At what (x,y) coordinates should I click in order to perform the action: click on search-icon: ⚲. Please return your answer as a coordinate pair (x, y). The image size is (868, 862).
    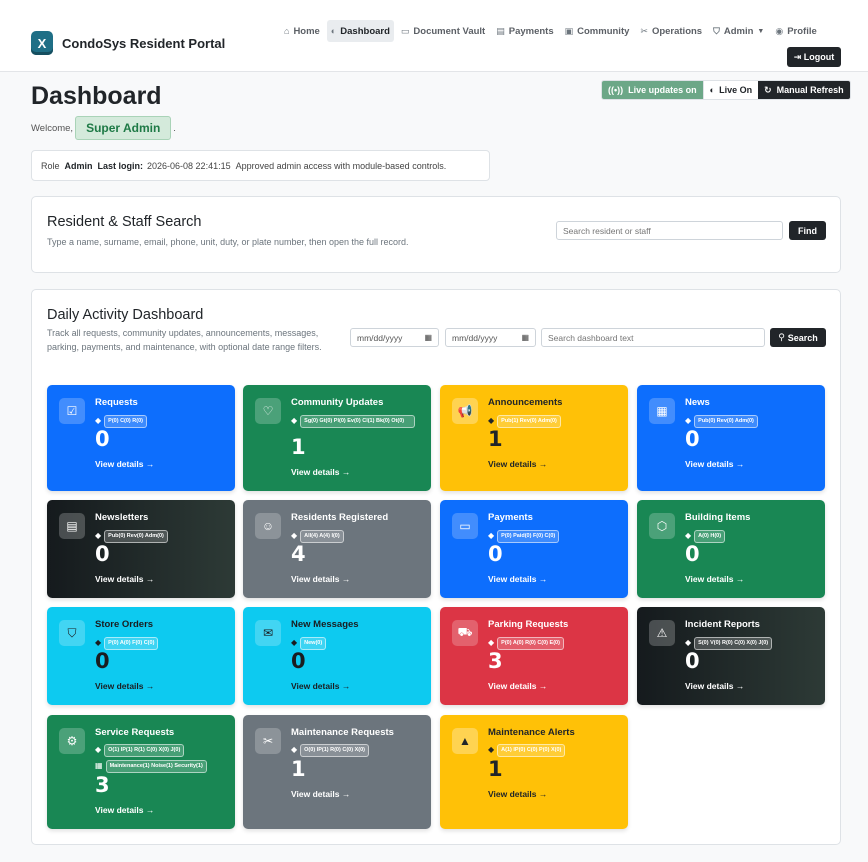
    Looking at the image, I should click on (781, 337).